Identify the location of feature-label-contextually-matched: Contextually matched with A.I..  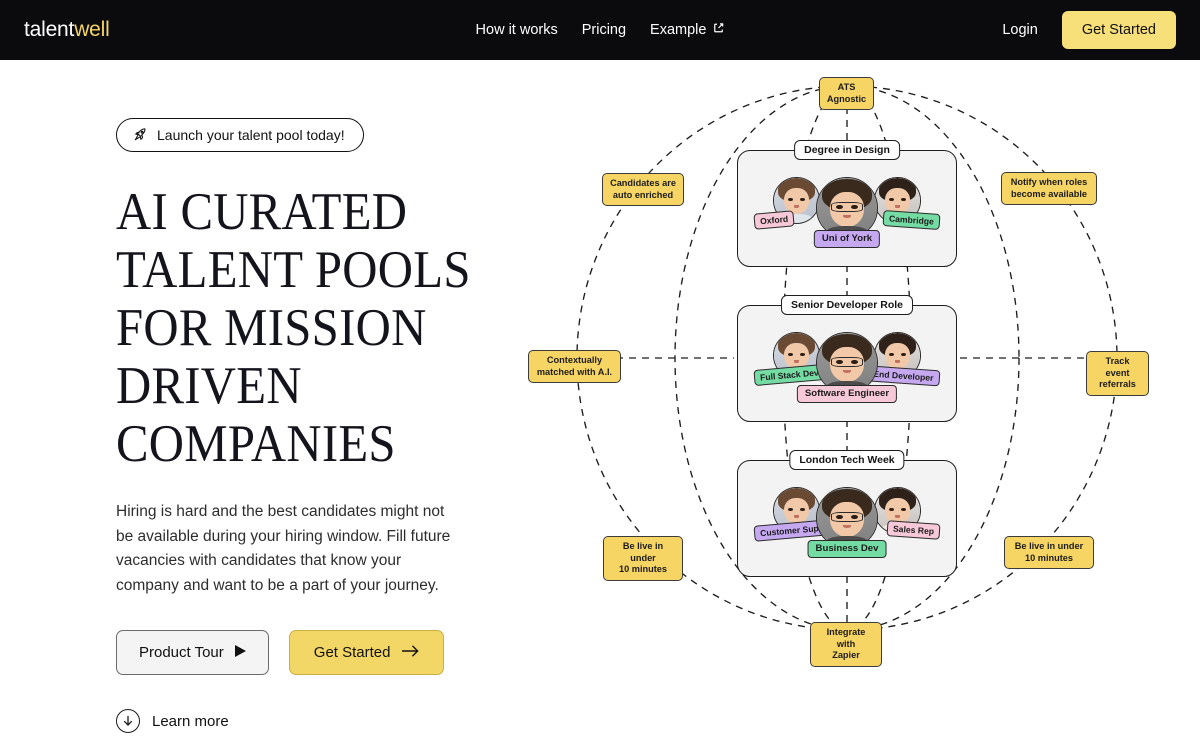
(574, 366).